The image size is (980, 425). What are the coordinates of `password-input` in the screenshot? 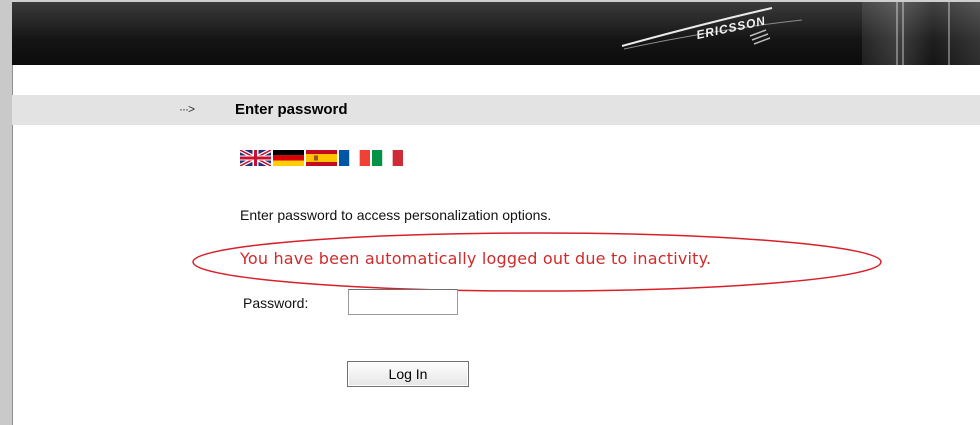 It's located at (403, 302).